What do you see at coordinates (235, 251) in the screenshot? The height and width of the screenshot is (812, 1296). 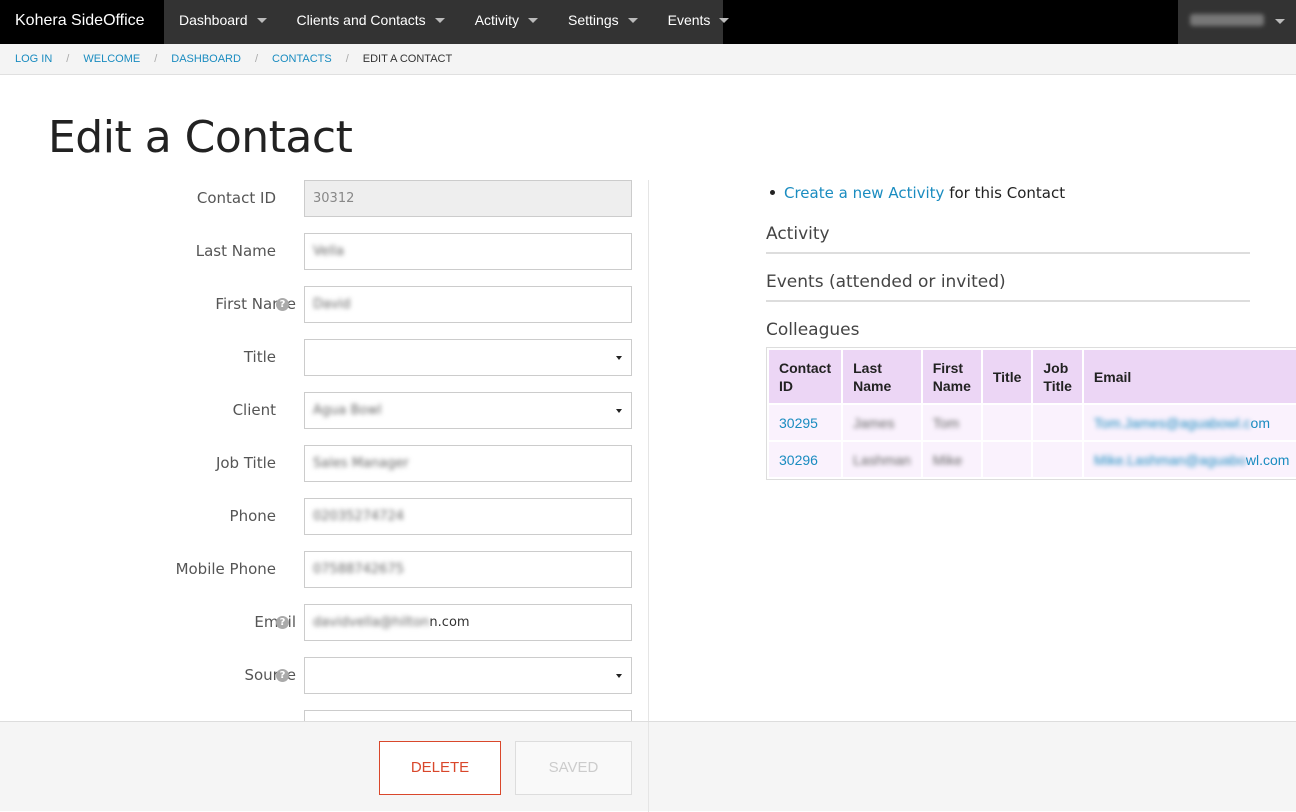 I see `last-name-label: Last Name` at bounding box center [235, 251].